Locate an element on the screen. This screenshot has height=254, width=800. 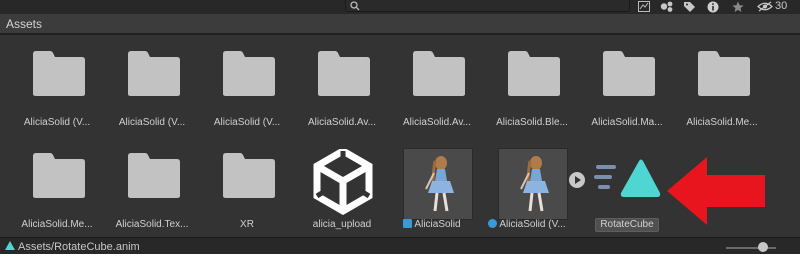
selected-label: RotateCube is located at coordinates (627, 225).